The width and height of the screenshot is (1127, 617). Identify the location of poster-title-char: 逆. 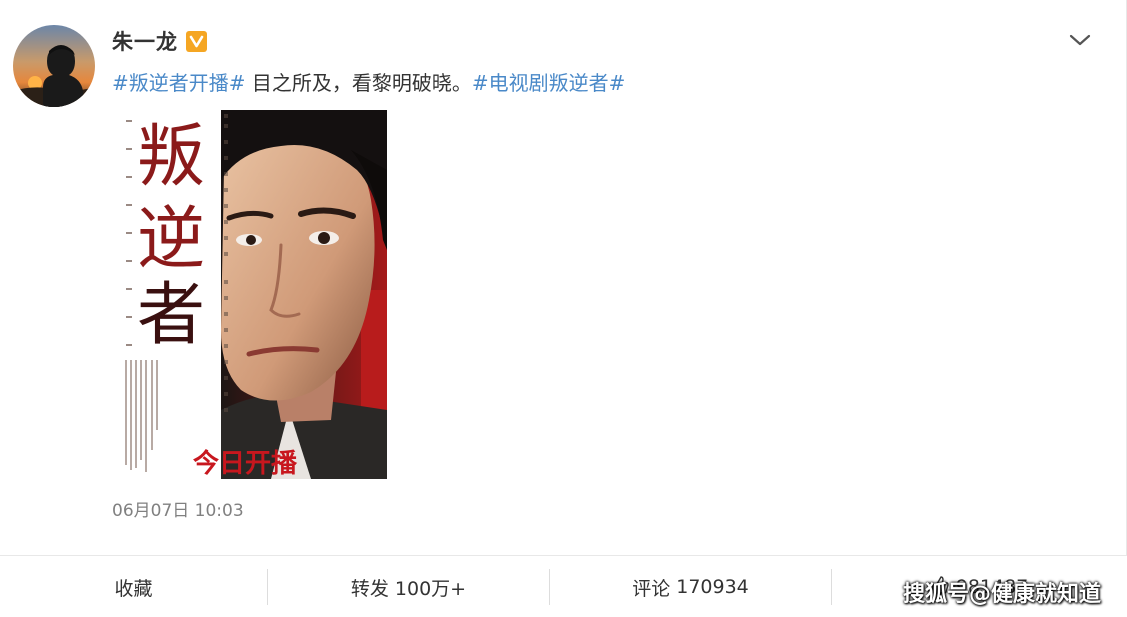
(171, 239).